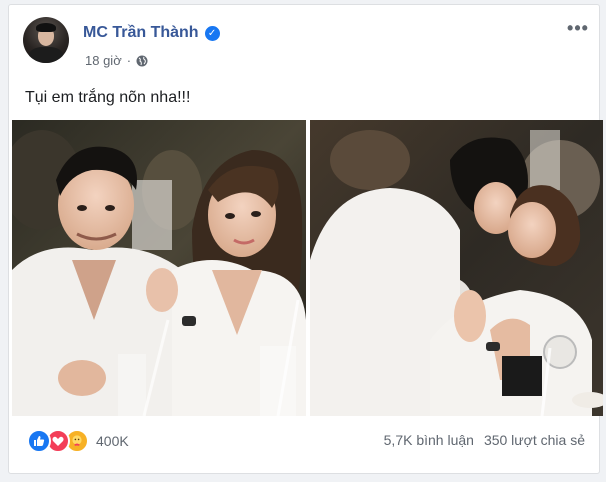 This screenshot has height=482, width=606. What do you see at coordinates (39, 441) in the screenshot?
I see `like-icon` at bounding box center [39, 441].